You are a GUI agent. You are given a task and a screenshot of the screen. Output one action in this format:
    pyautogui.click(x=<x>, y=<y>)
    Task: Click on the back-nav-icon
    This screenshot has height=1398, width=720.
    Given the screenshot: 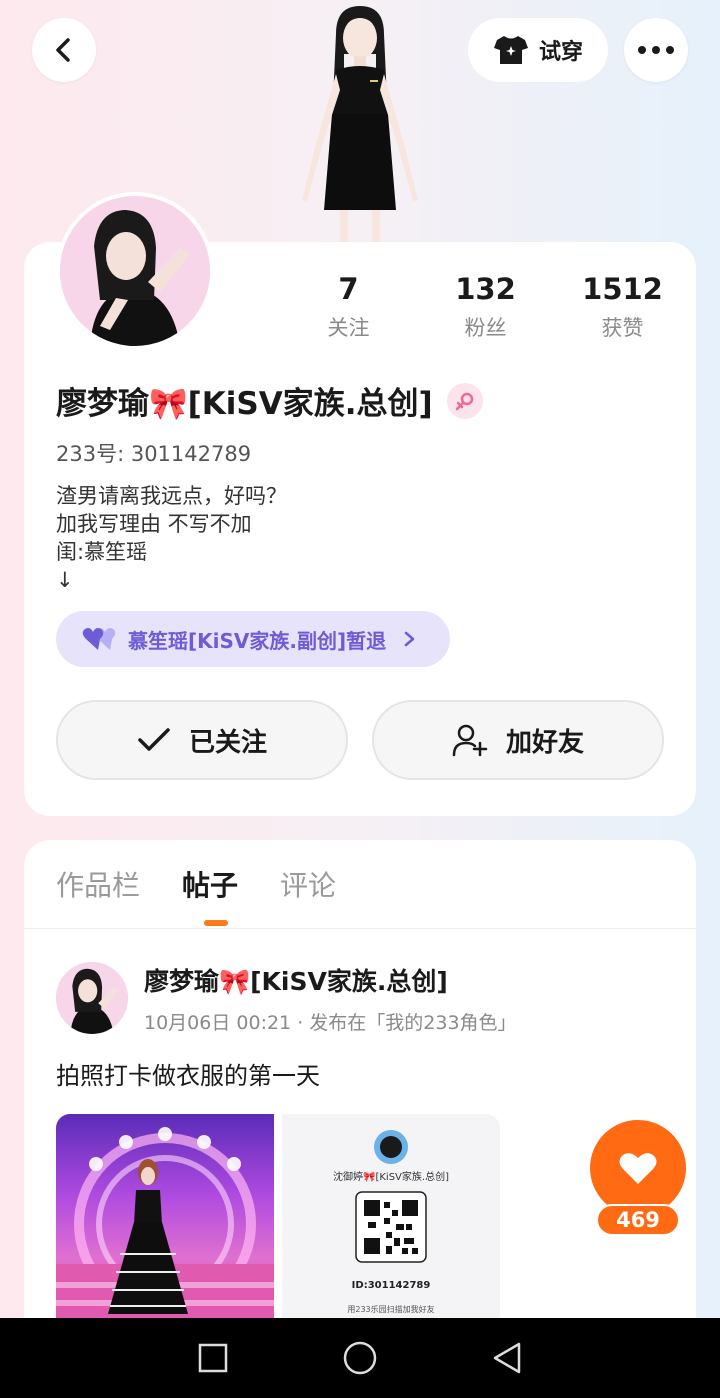 What is the action you would take?
    pyautogui.click(x=507, y=1358)
    